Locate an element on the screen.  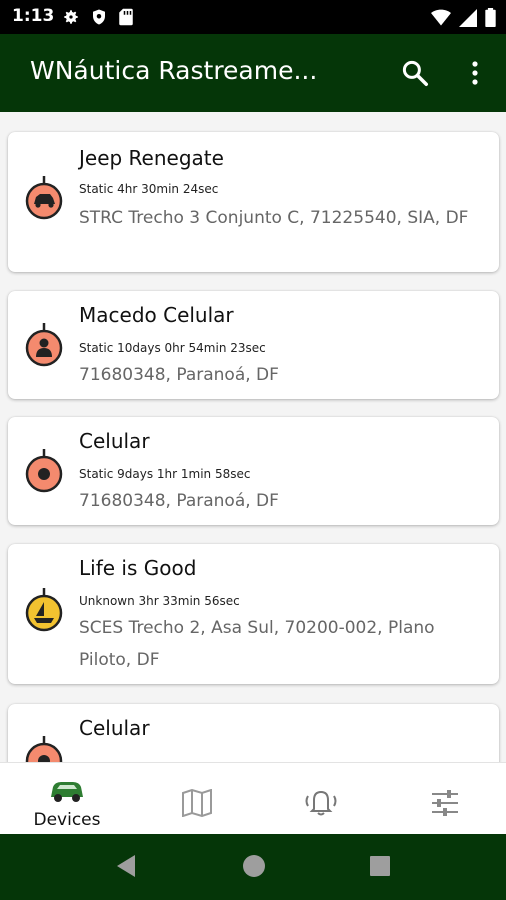
settings-gear-icon is located at coordinates (71, 17).